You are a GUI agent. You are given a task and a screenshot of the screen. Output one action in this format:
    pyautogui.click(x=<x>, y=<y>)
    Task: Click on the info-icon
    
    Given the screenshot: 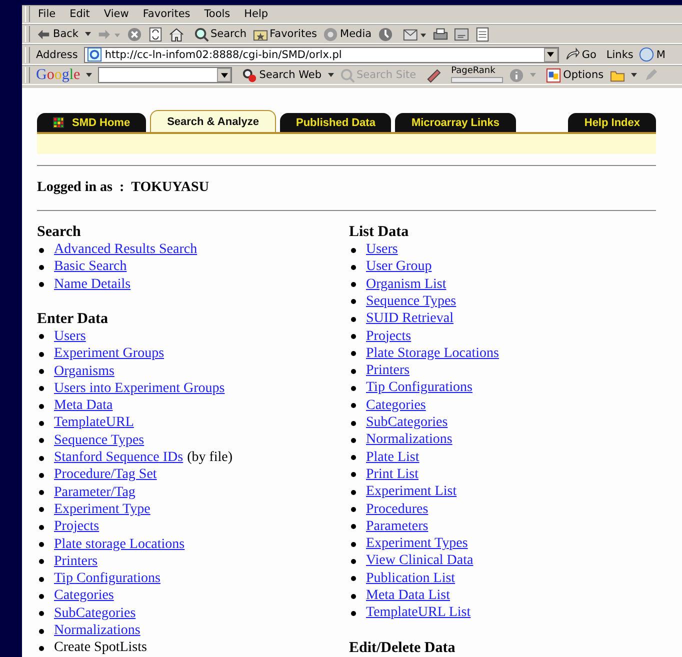 What is the action you would take?
    pyautogui.click(x=516, y=75)
    